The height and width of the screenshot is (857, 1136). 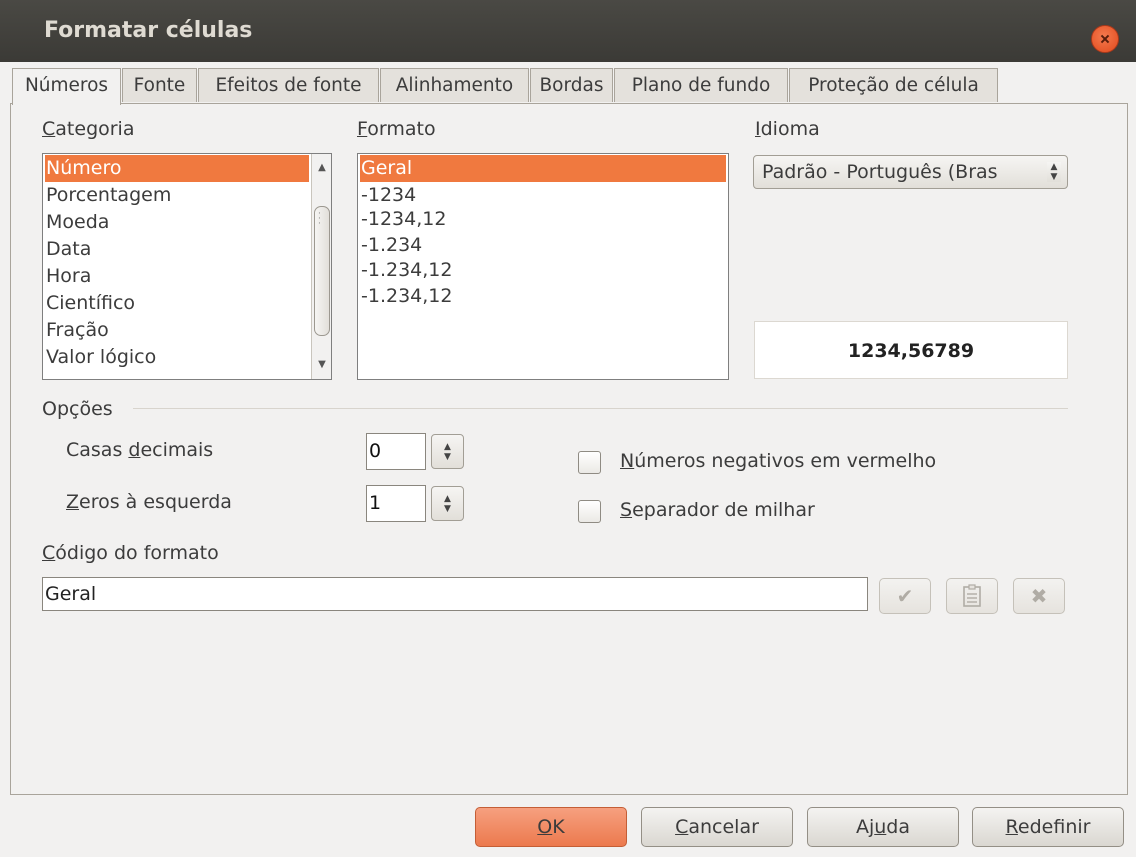 What do you see at coordinates (778, 461) in the screenshot?
I see `negativos-vermelho-label: Números negativos em vermelho` at bounding box center [778, 461].